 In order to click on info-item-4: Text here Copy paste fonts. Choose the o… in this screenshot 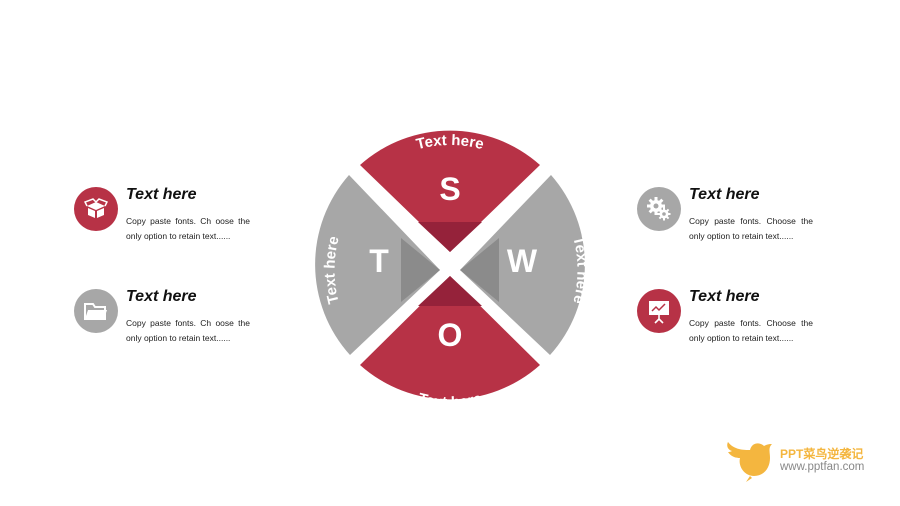, I will do `click(767, 323)`.